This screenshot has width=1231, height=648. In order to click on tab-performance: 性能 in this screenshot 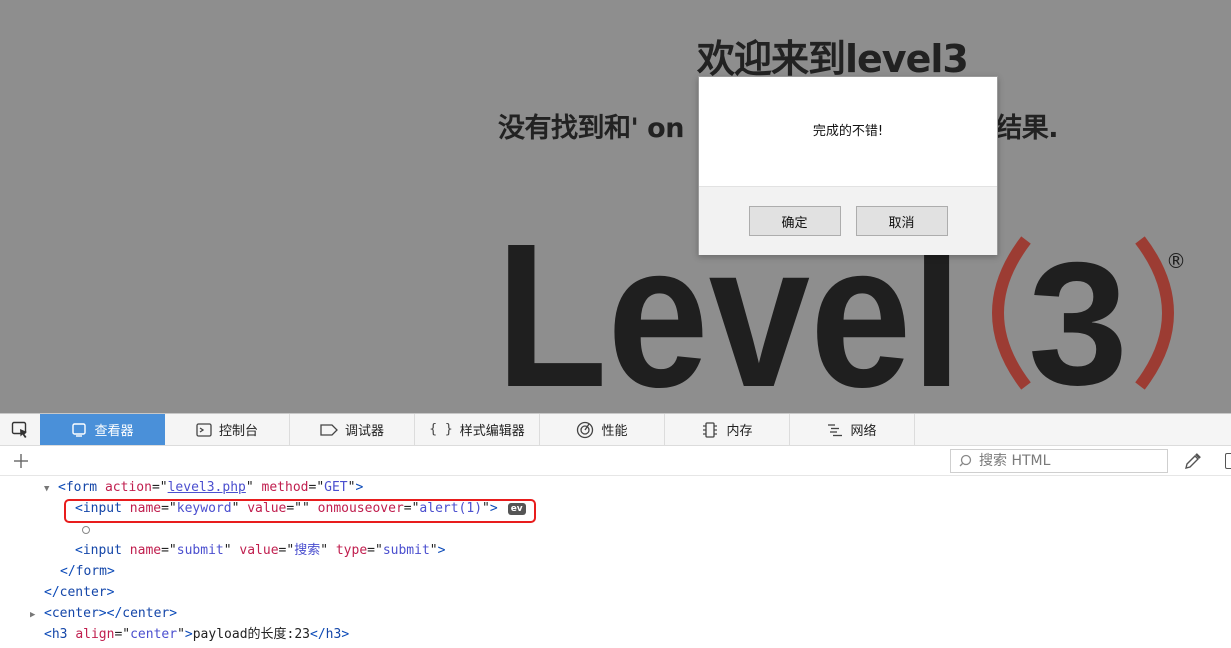, I will do `click(602, 429)`.